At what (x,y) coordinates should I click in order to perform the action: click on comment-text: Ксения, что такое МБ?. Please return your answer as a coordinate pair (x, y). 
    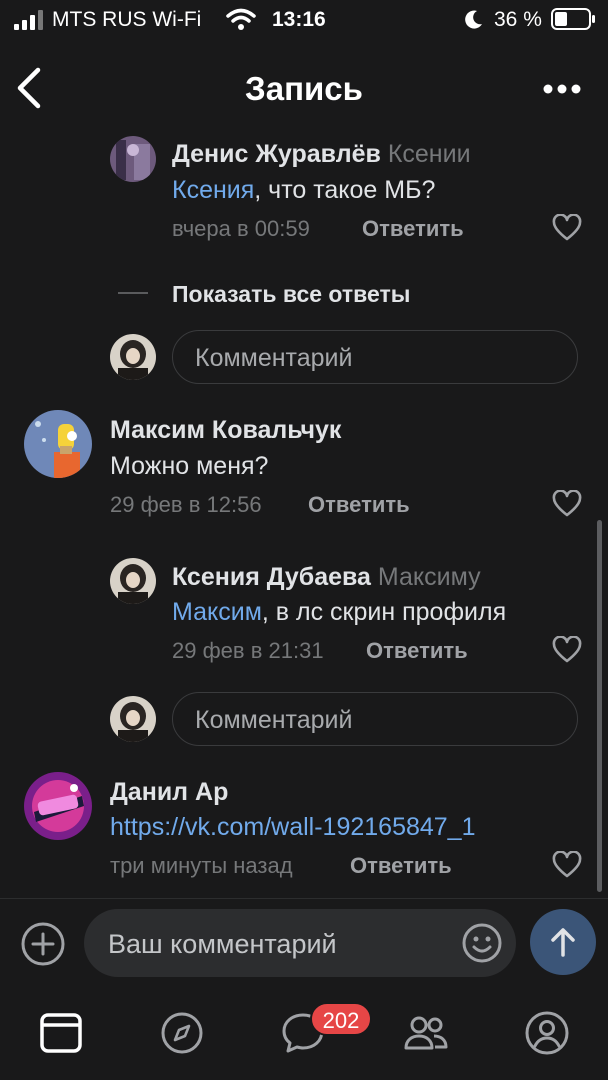
    Looking at the image, I should click on (303, 190).